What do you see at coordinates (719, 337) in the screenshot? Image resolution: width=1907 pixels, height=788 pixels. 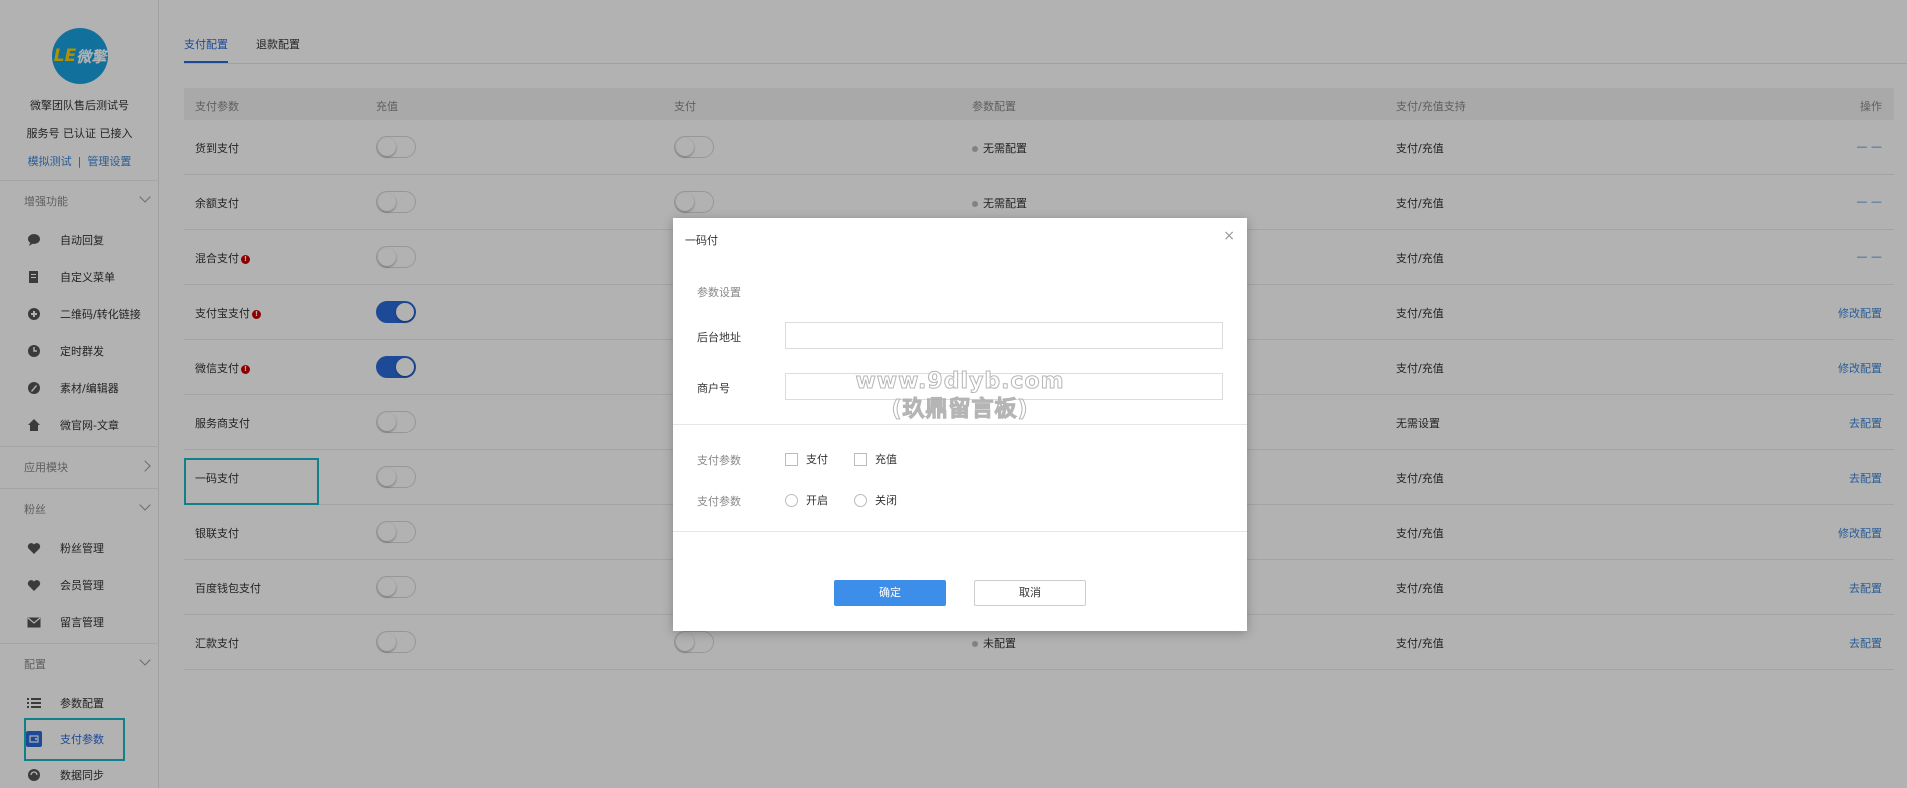 I see `backend-url-label: 后台地址` at bounding box center [719, 337].